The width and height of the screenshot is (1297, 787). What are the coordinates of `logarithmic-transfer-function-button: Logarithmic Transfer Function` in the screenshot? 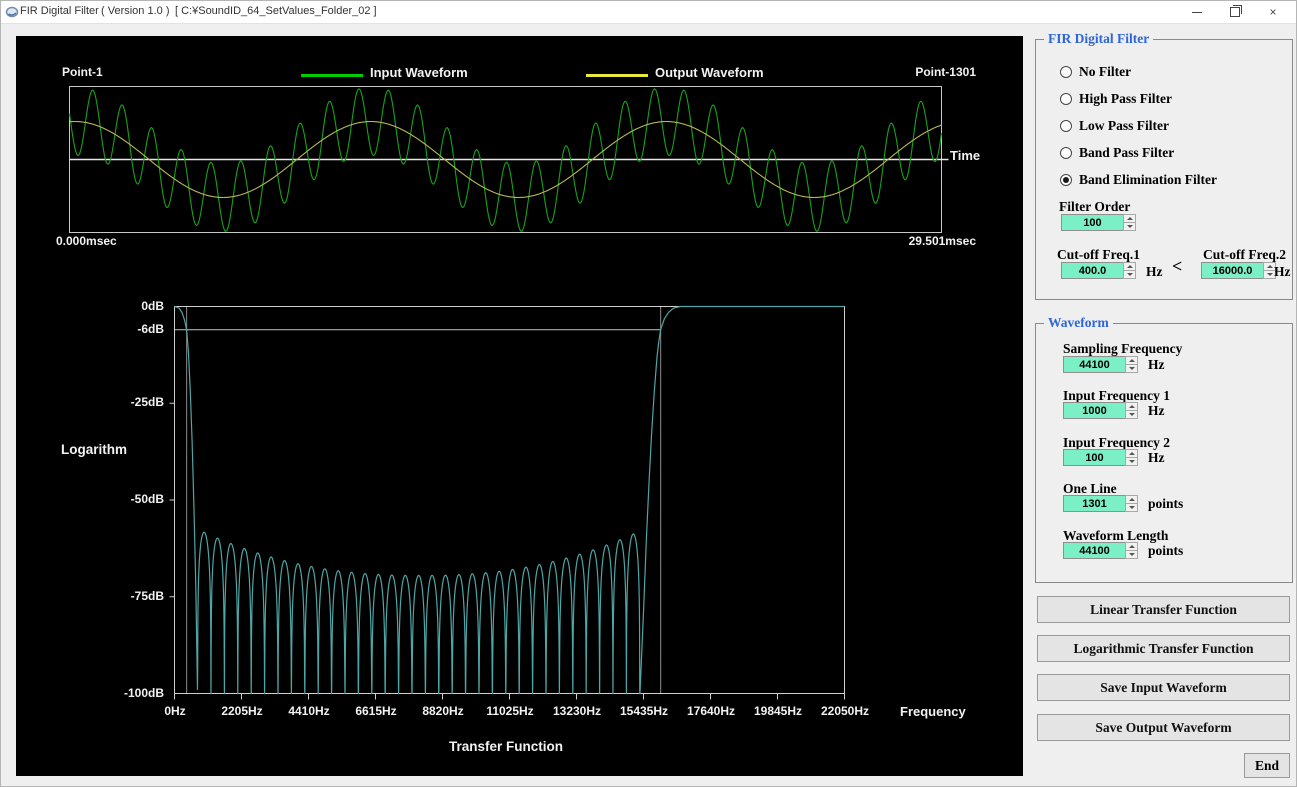 It's located at (1163, 648).